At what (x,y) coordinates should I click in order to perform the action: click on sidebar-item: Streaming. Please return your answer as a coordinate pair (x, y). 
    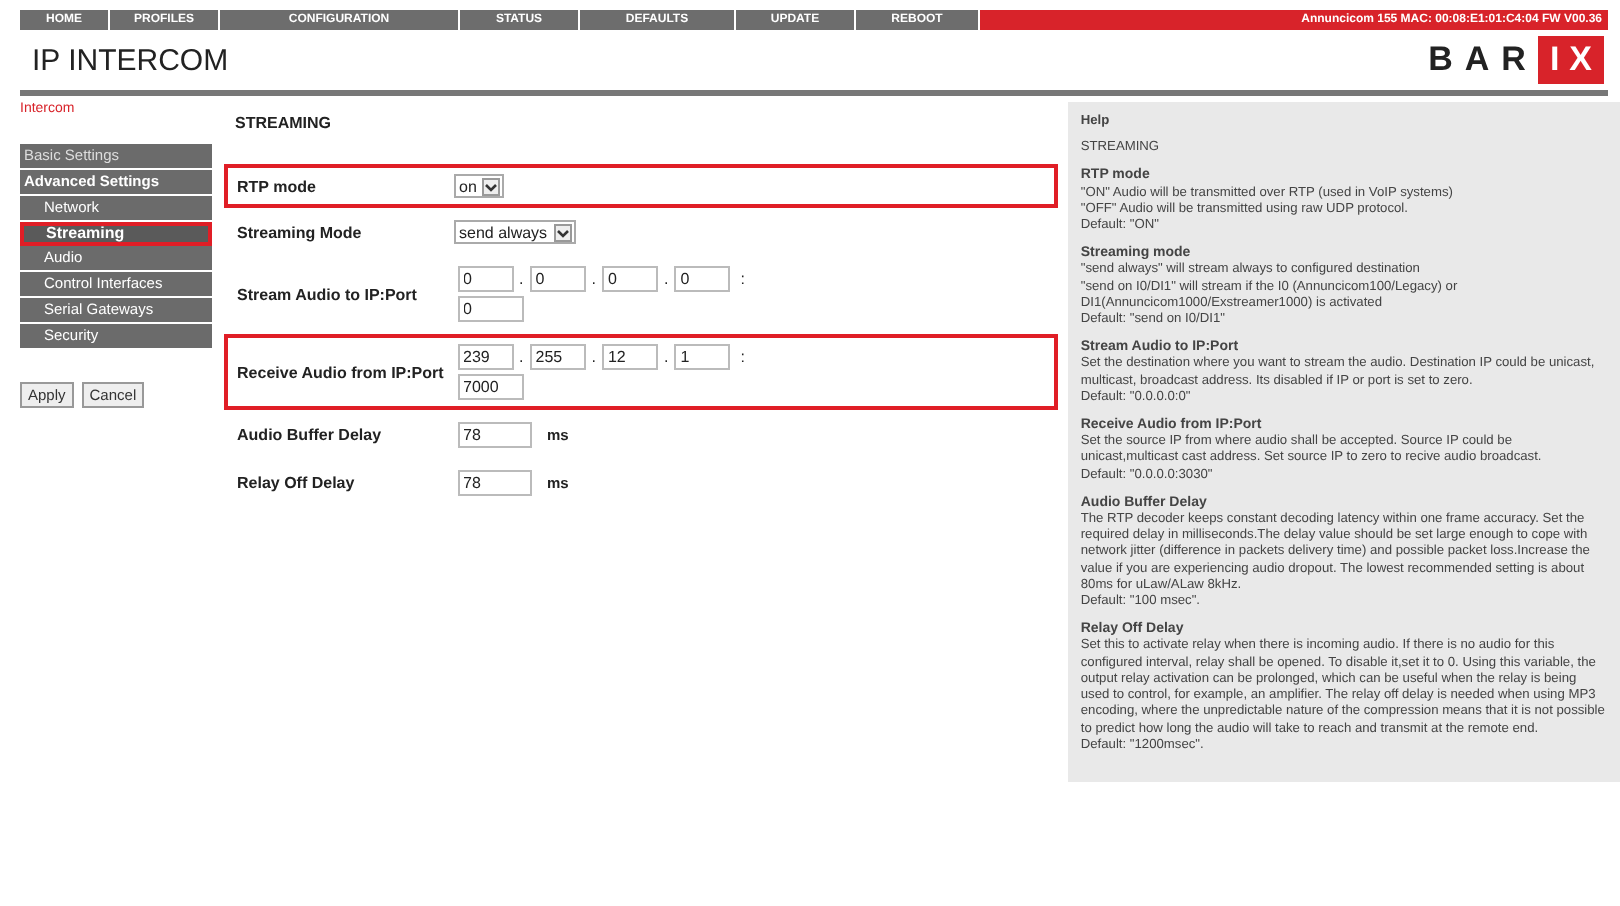
    Looking at the image, I should click on (116, 234).